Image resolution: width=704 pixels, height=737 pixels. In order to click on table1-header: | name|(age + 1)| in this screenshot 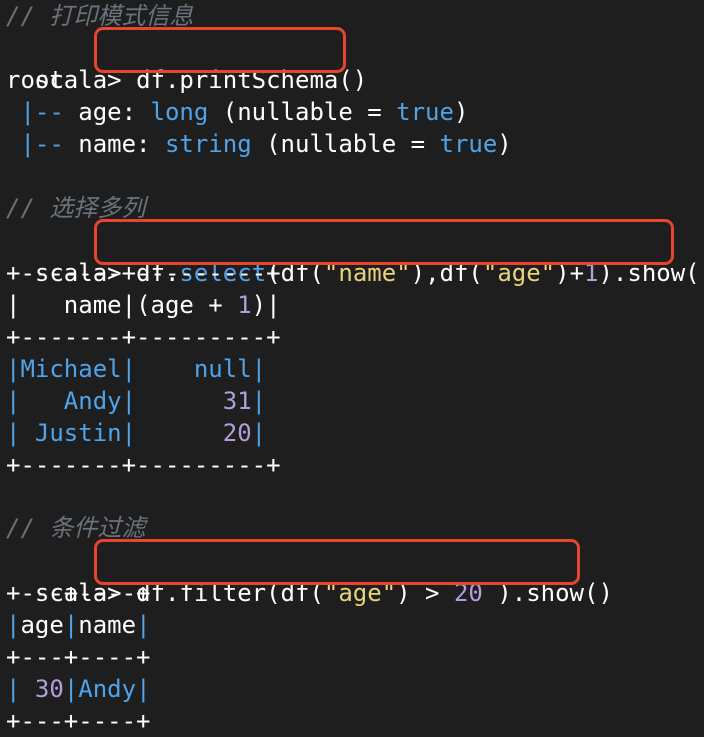, I will do `click(143, 305)`.